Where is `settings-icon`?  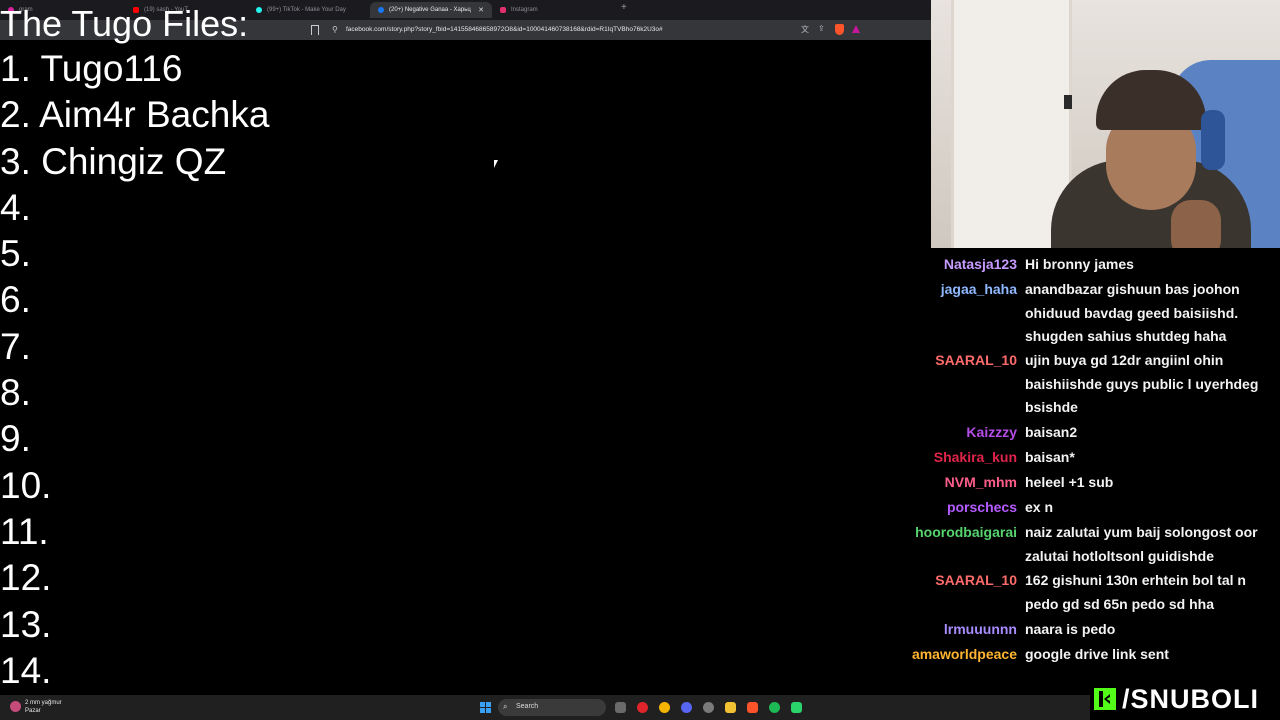
settings-icon is located at coordinates (708, 707).